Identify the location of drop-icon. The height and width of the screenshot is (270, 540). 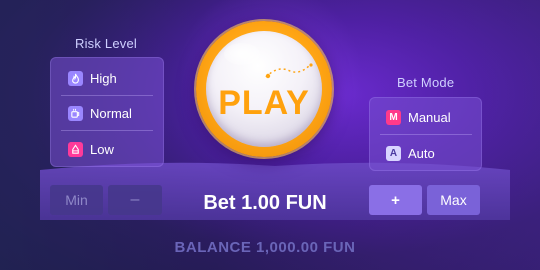
(75, 149).